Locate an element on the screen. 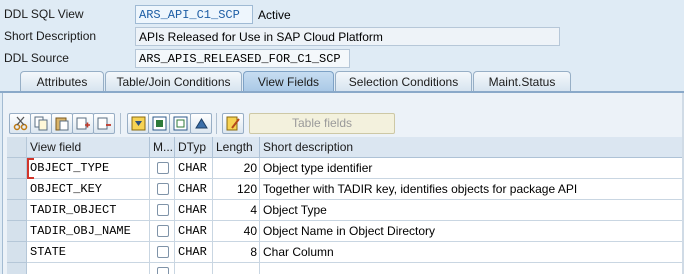 This screenshot has width=684, height=274. select-all-icon is located at coordinates (159, 123).